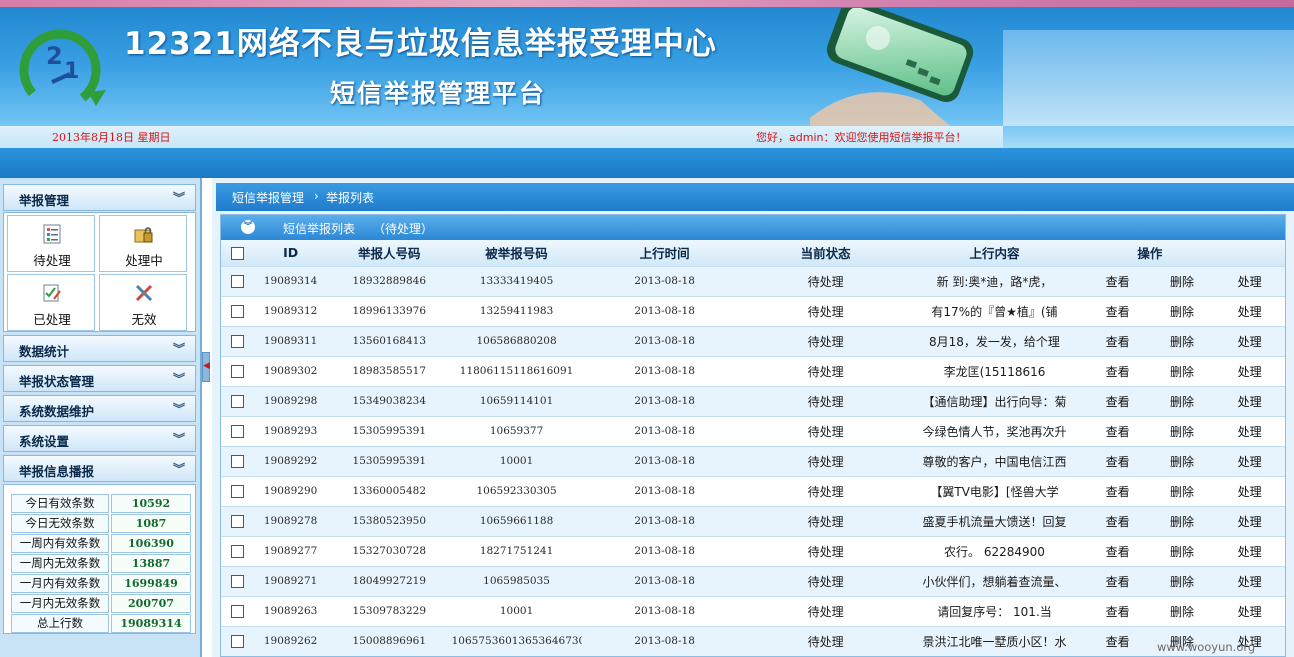 The height and width of the screenshot is (657, 1294). I want to click on quick-processed: 已处理, so click(51, 302).